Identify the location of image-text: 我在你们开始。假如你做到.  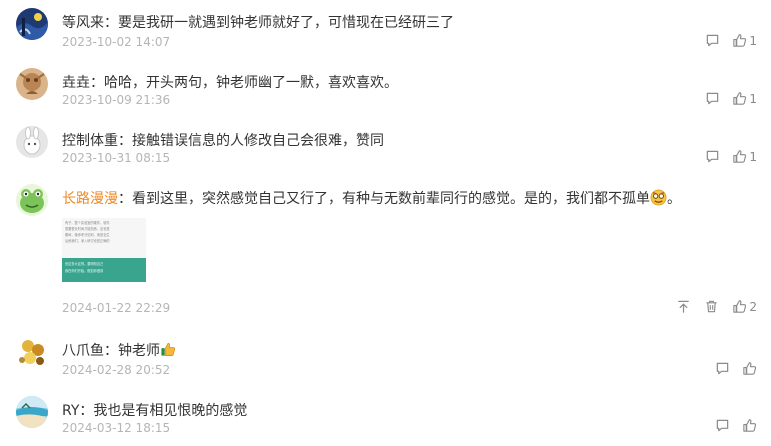
(84, 271).